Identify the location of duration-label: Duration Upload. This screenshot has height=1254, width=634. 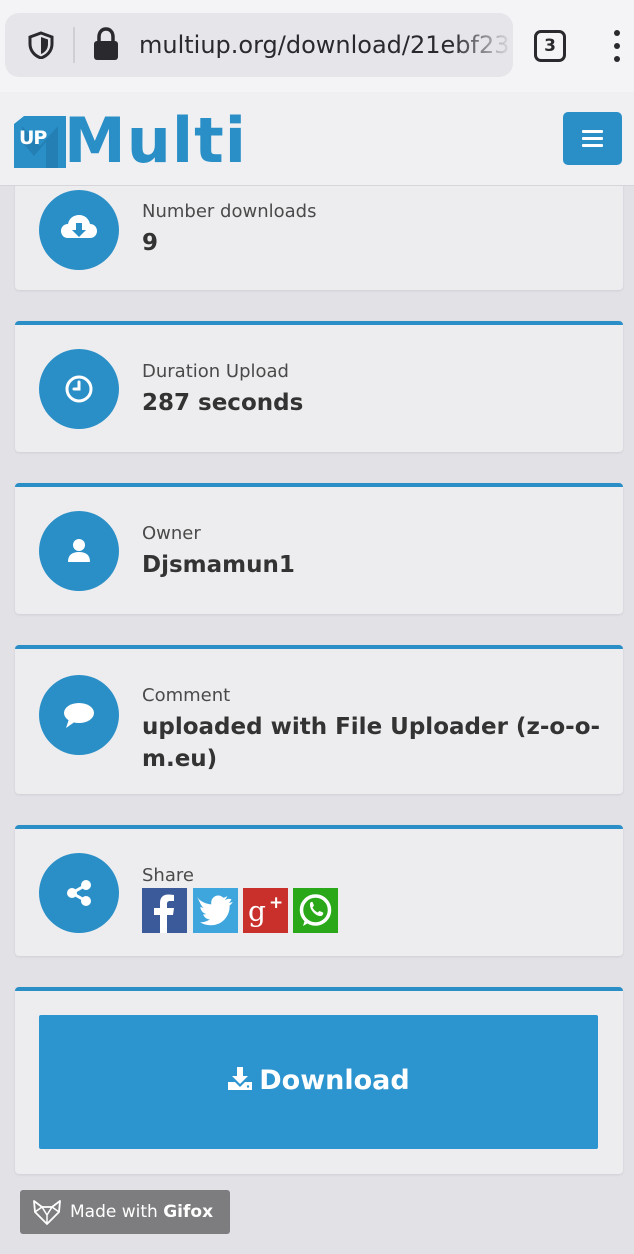
(215, 371).